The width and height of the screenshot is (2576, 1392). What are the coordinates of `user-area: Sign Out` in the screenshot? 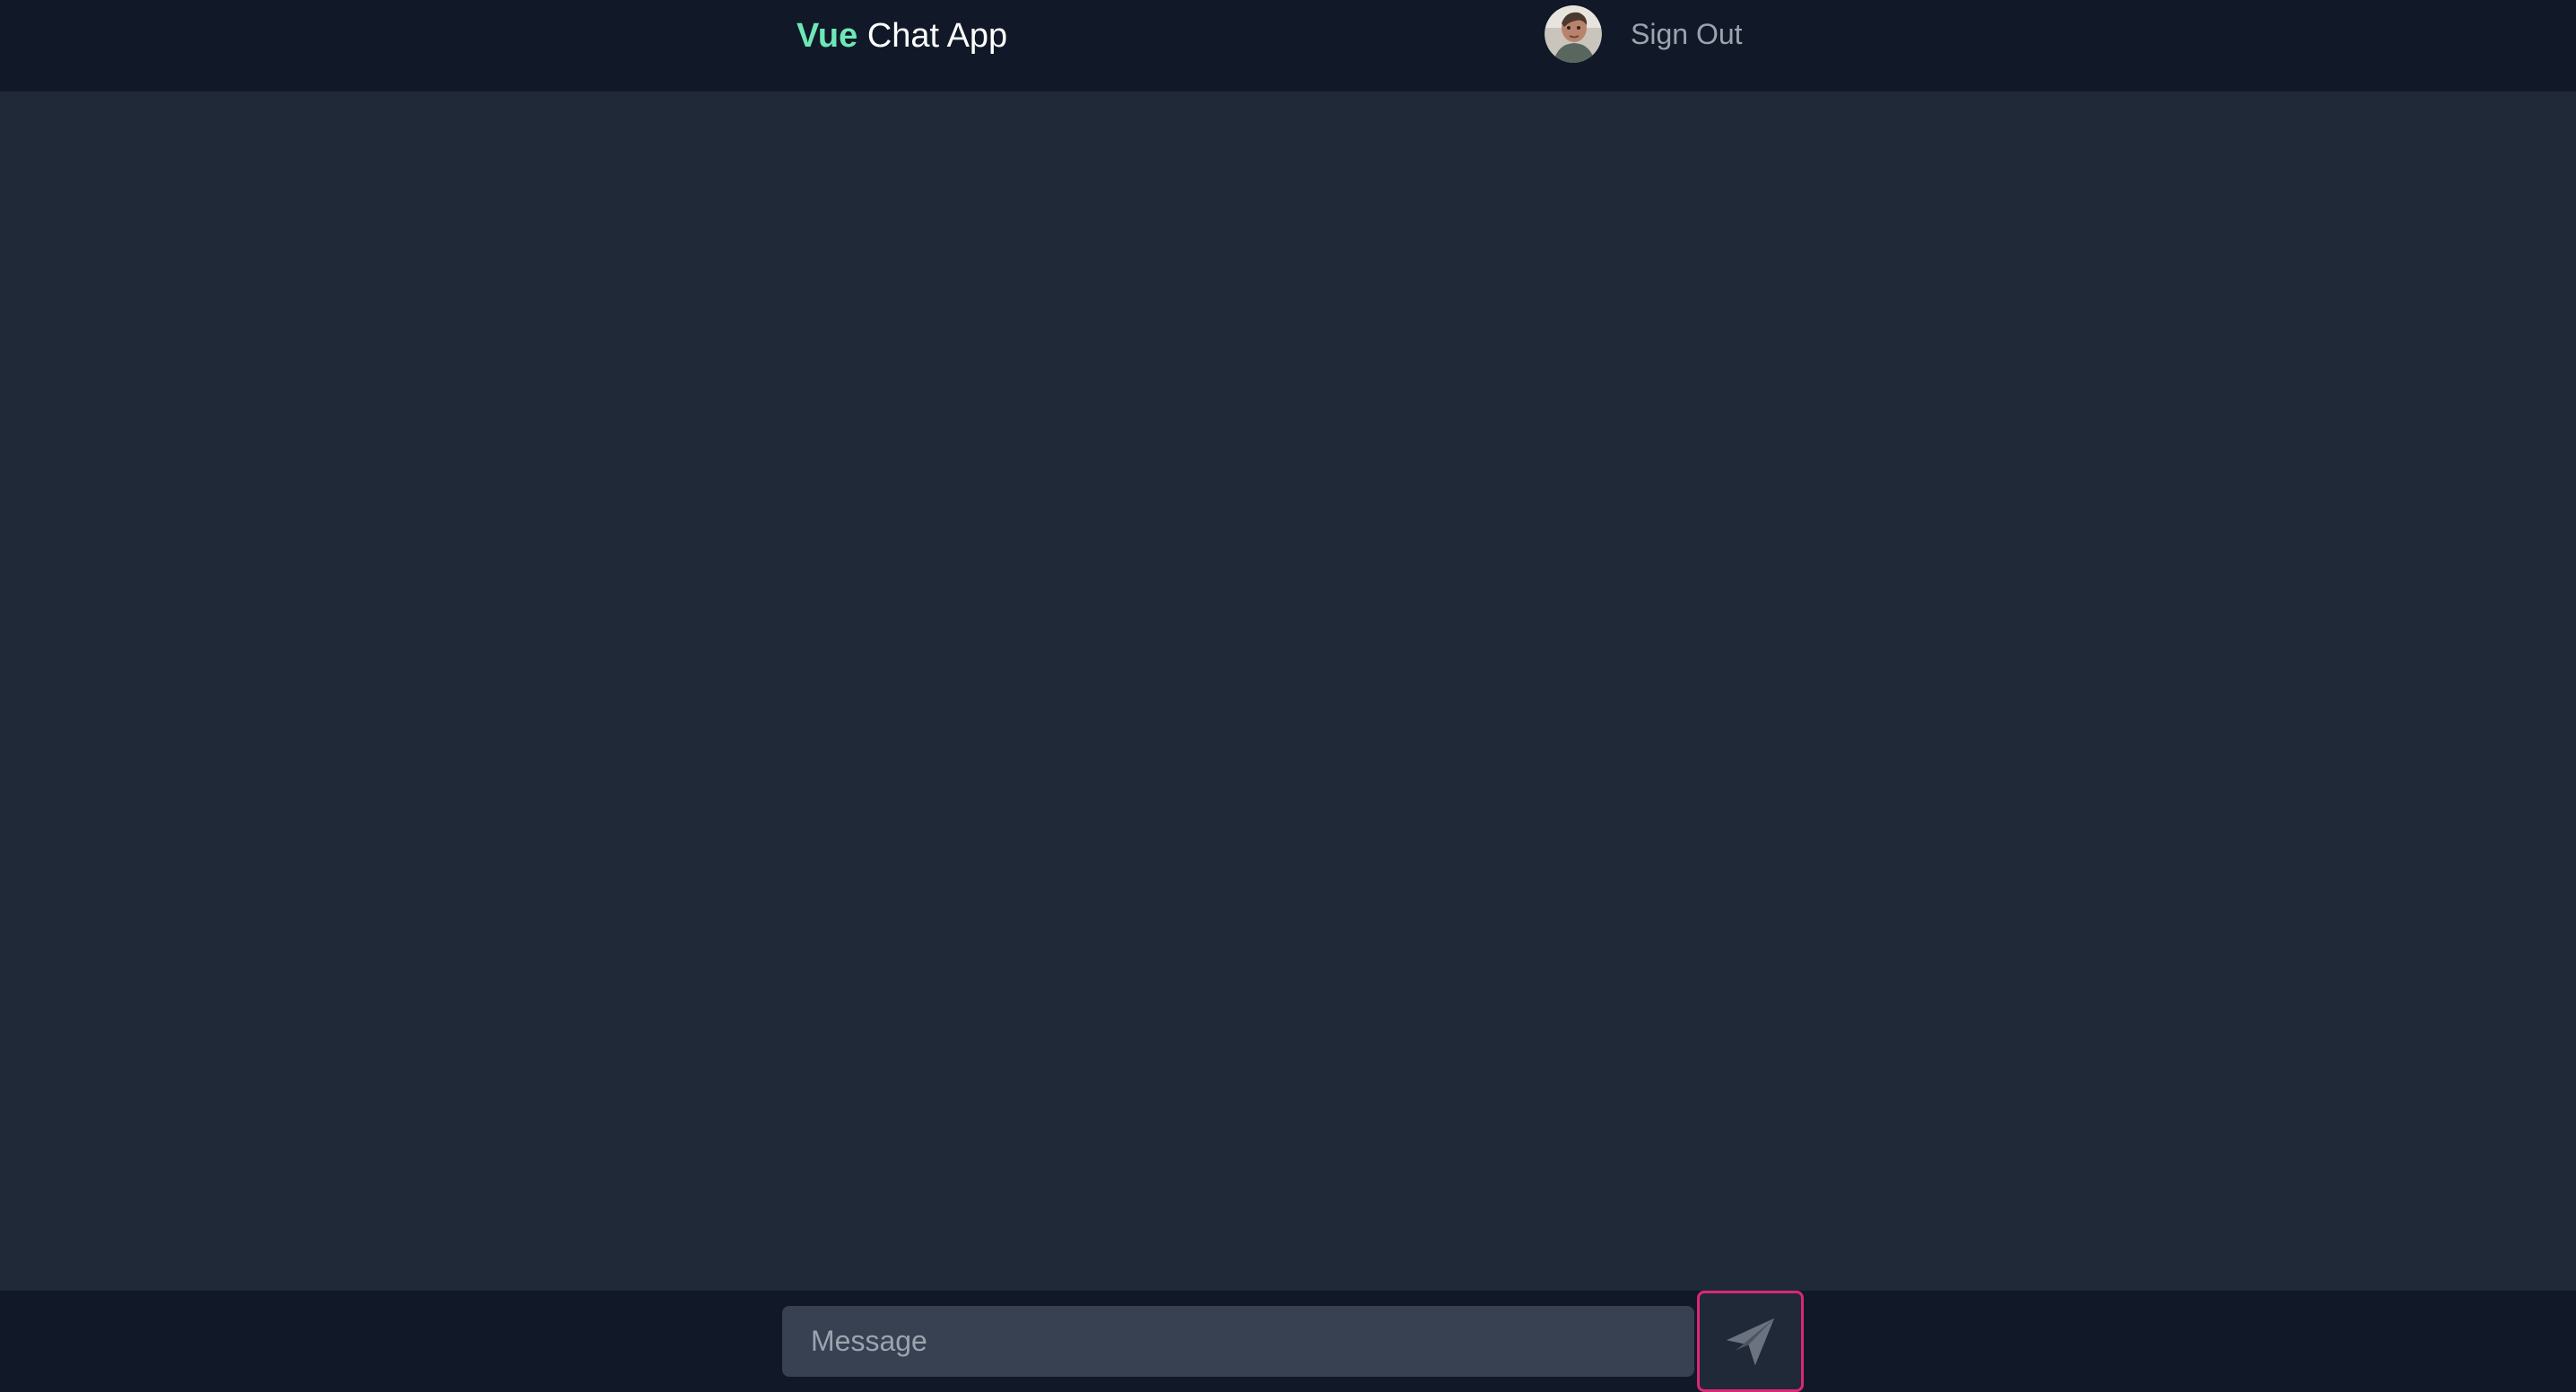 It's located at (1644, 34).